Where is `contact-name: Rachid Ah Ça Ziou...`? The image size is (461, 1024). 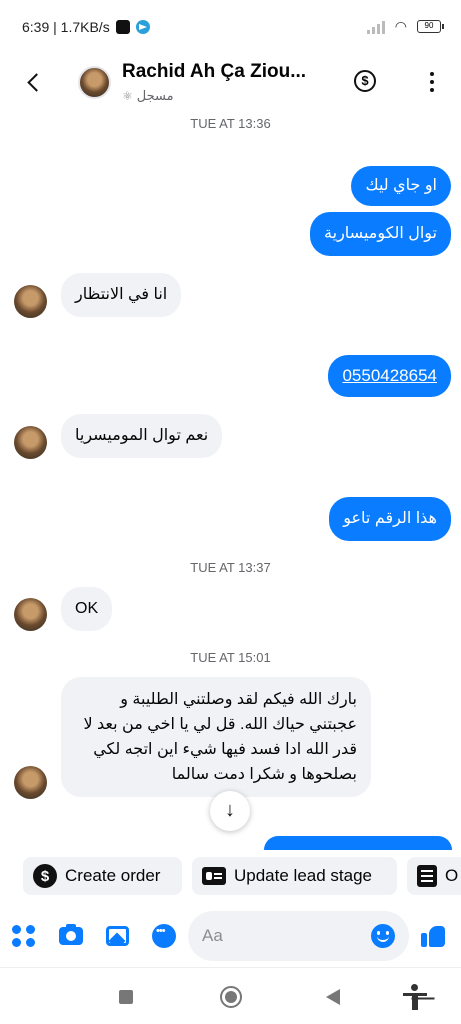 contact-name: Rachid Ah Ça Ziou... is located at coordinates (214, 72).